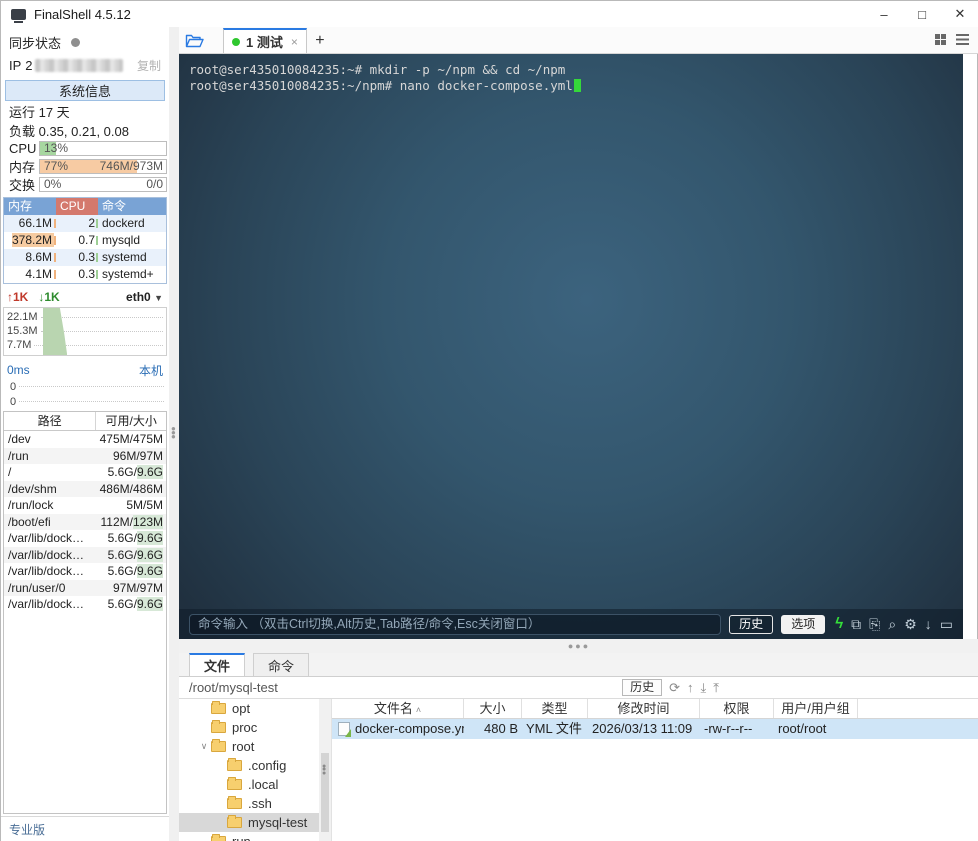 This screenshot has height=841, width=978. What do you see at coordinates (147, 439) in the screenshot?
I see `disk-total: 475M` at bounding box center [147, 439].